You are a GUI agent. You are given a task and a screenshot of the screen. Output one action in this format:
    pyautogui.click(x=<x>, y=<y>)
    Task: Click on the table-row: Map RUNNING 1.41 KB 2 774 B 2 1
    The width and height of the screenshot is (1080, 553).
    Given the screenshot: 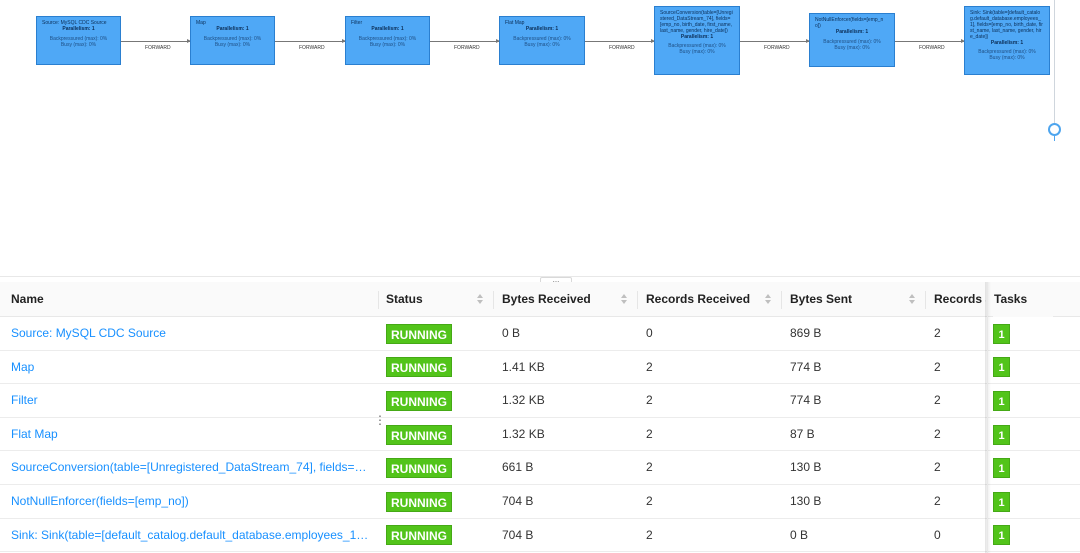 What is the action you would take?
    pyautogui.click(x=540, y=367)
    